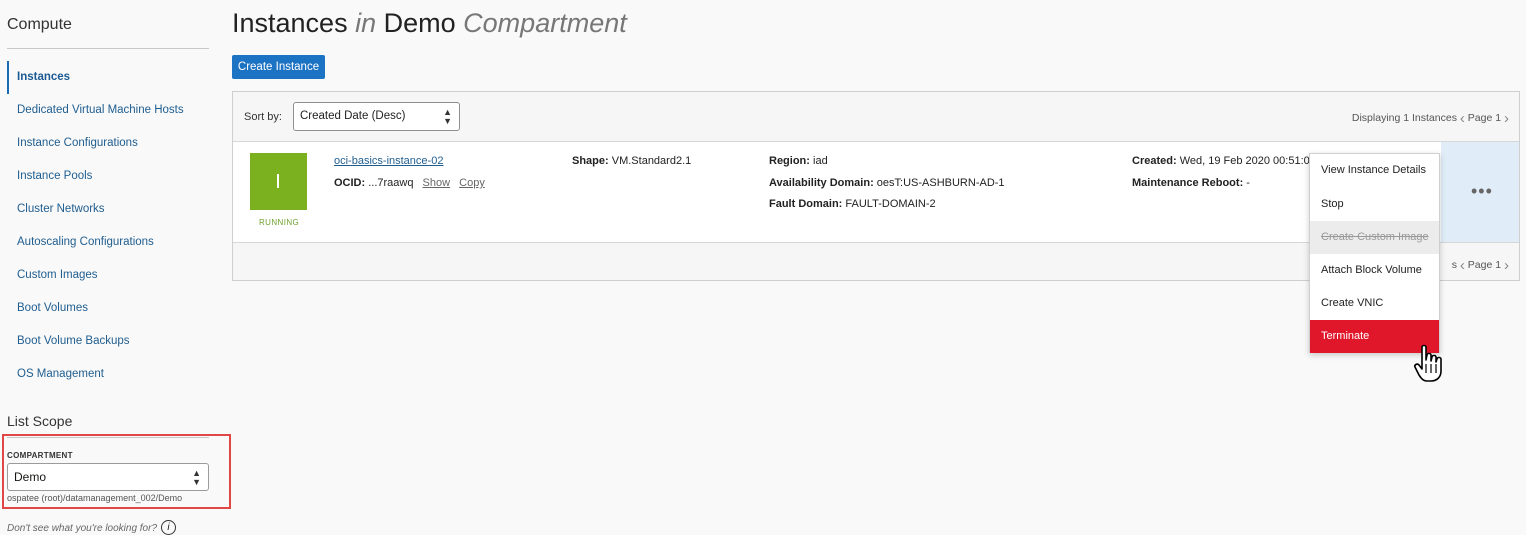 The image size is (1526, 535). I want to click on shape-value: VM.Standard2.1, so click(651, 161).